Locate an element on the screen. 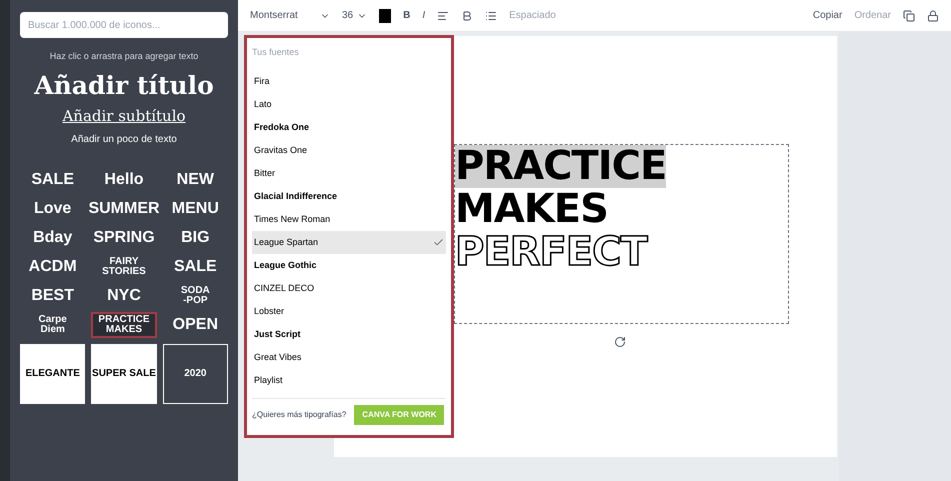 The height and width of the screenshot is (481, 951). template-text: Bday is located at coordinates (52, 238).